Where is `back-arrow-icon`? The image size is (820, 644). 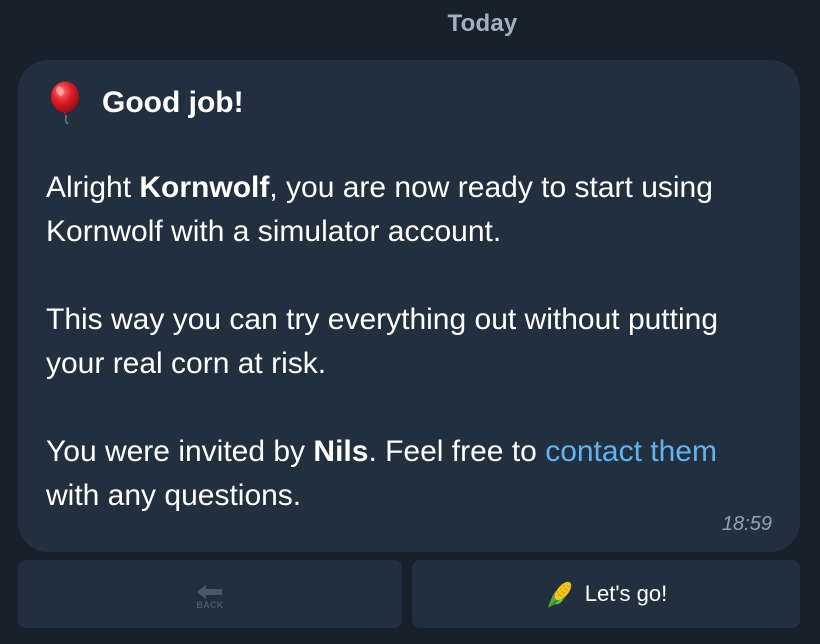
back-arrow-icon is located at coordinates (209, 592).